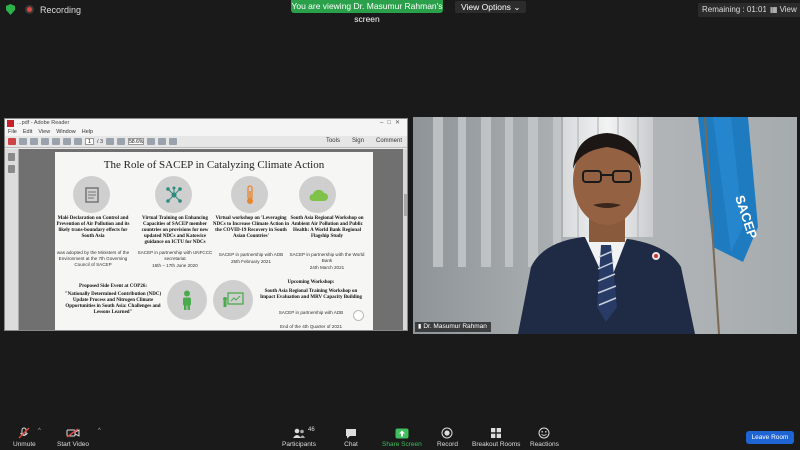 Image resolution: width=800 pixels, height=450 pixels. Describe the element at coordinates (151, 141) in the screenshot. I see `fit-page-icon` at that location.